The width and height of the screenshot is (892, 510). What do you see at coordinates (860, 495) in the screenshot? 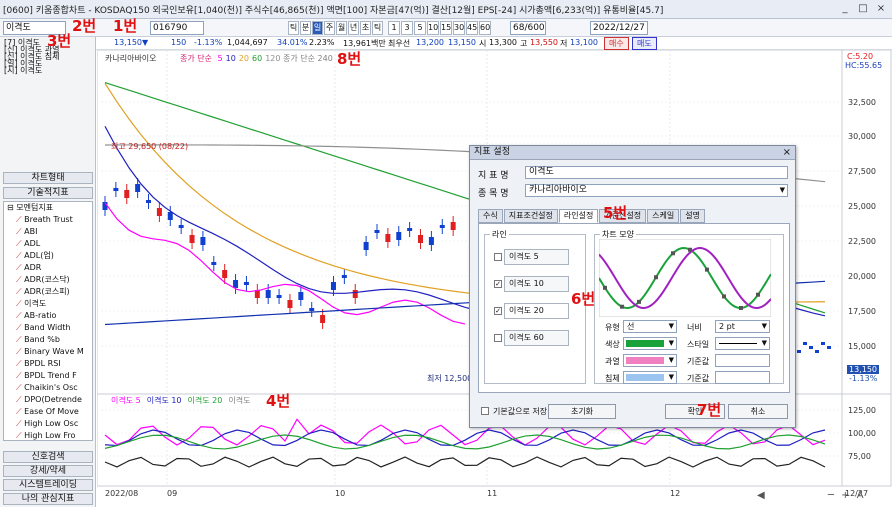
I see `auto-scale-icon: A` at bounding box center [860, 495].